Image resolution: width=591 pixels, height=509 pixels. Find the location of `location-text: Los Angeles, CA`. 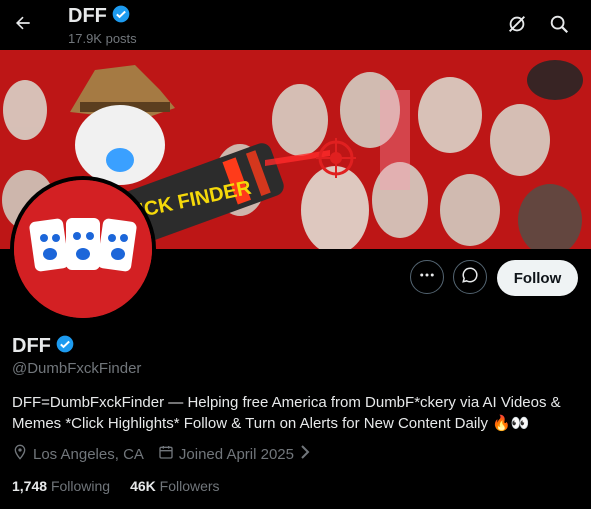

location-text: Los Angeles, CA is located at coordinates (88, 454).